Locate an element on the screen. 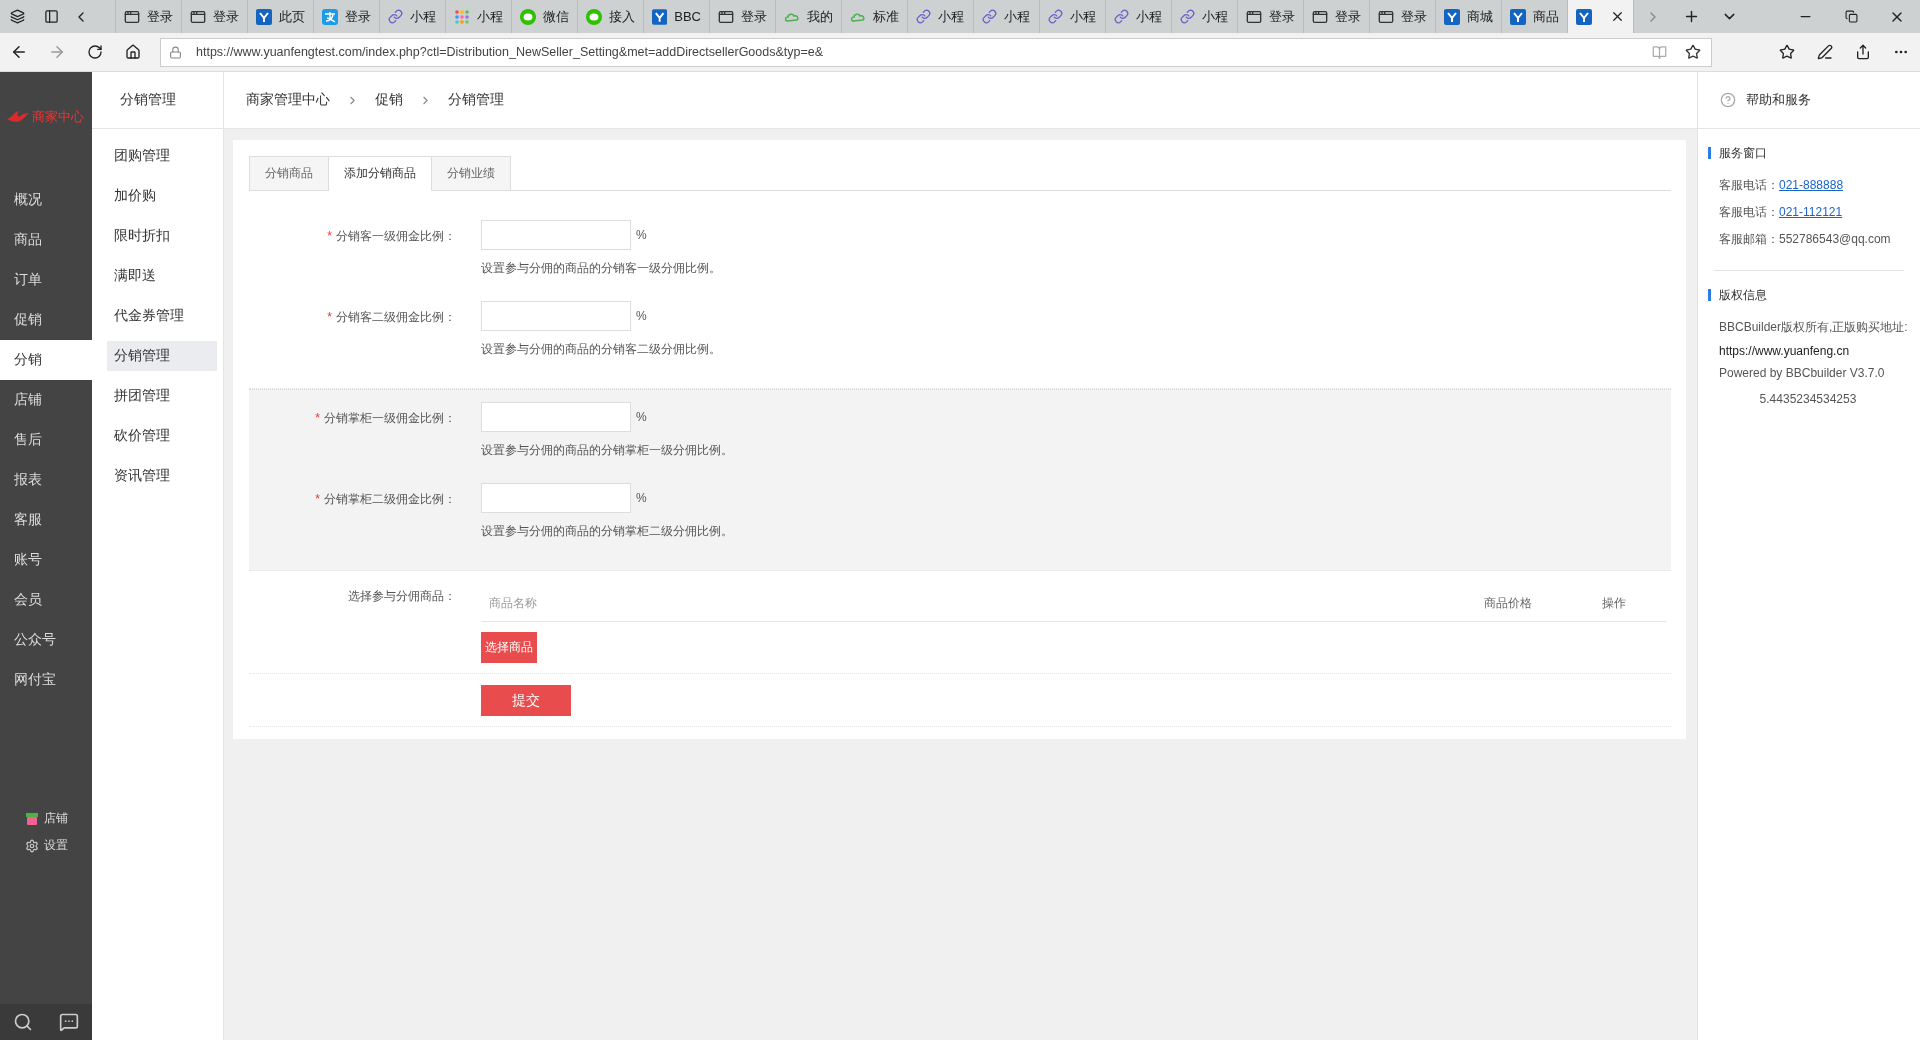 This screenshot has width=1920, height=1040. section-title: 服务窗口 is located at coordinates (1808, 153).